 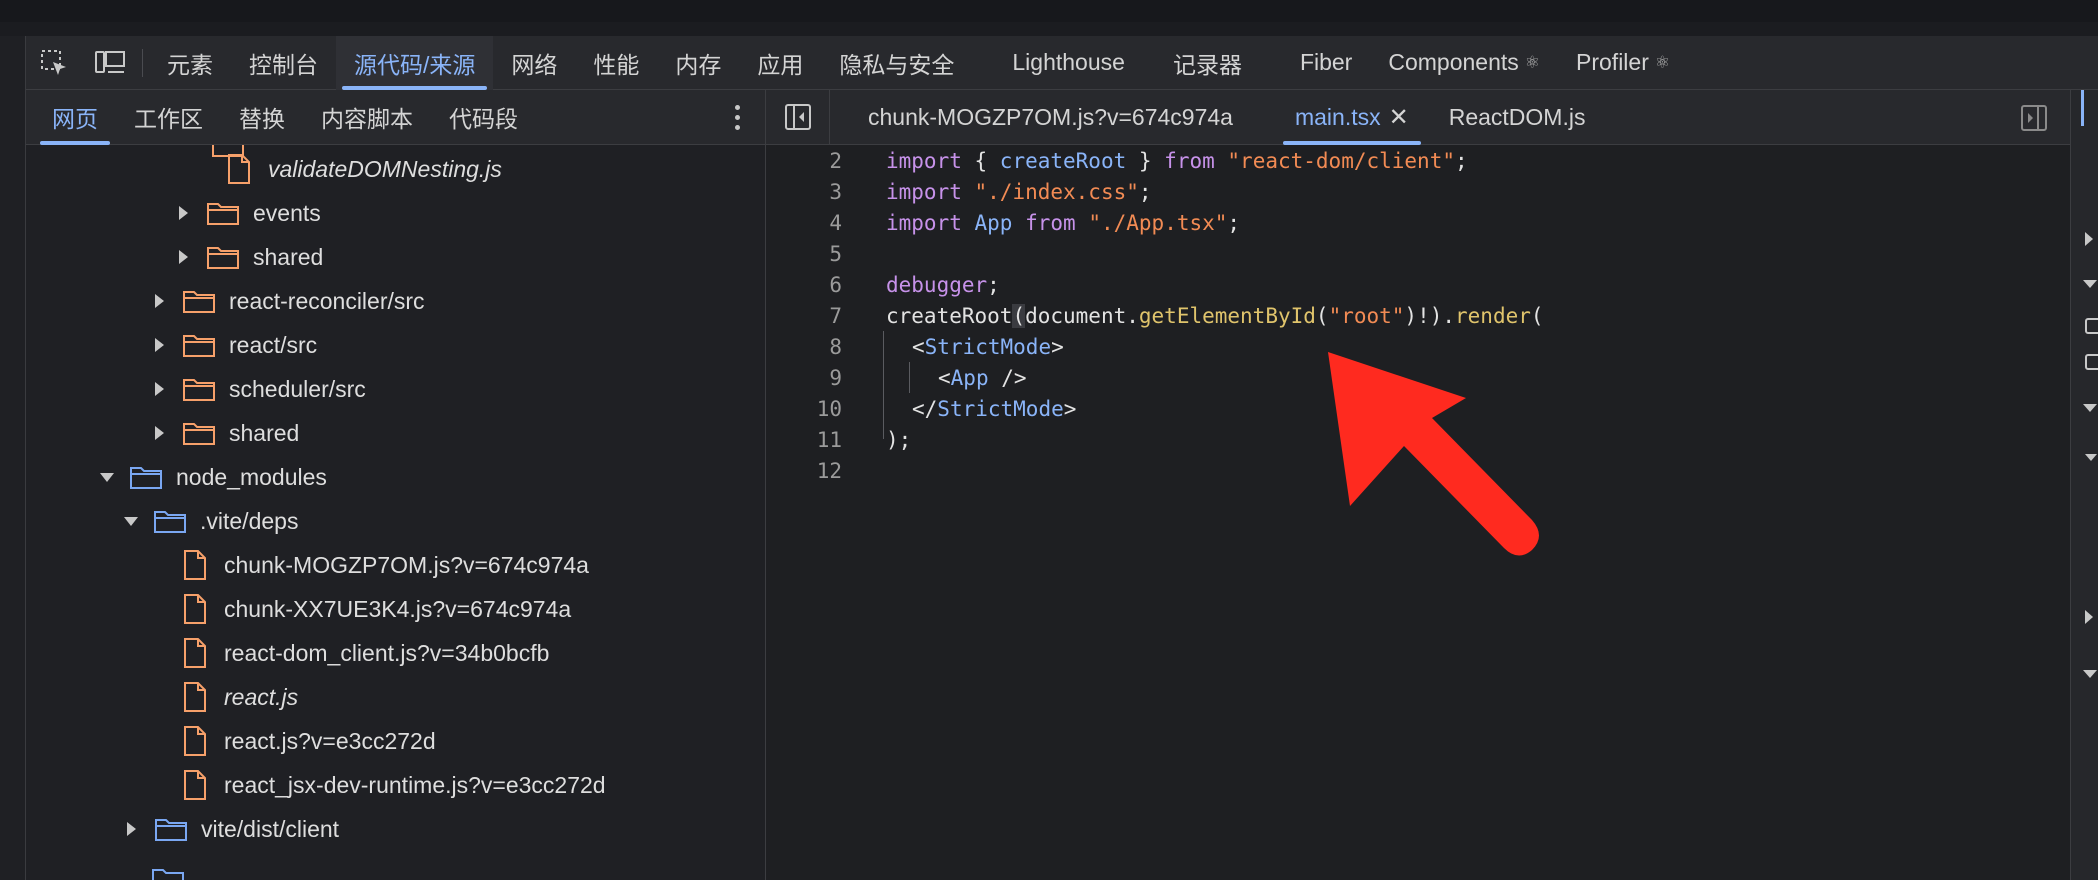 What do you see at coordinates (415, 62) in the screenshot?
I see `tab-sources: 源代码/来源` at bounding box center [415, 62].